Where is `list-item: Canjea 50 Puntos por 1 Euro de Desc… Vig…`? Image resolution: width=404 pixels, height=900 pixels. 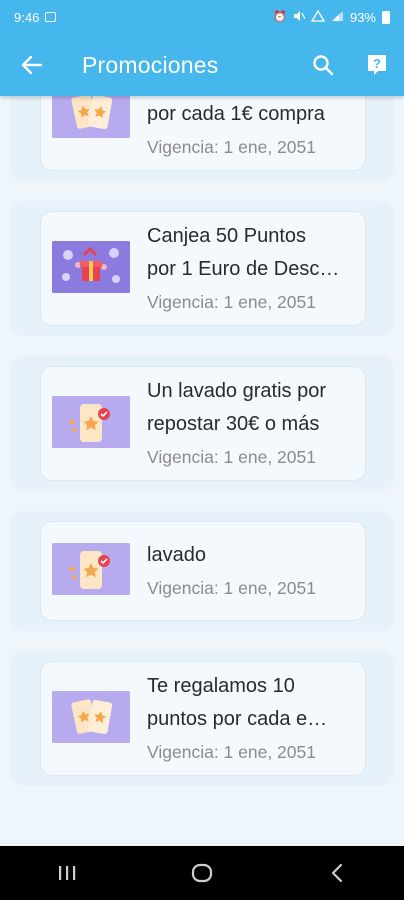
list-item: Canjea 50 Puntos por 1 Euro de Desc… Vig… is located at coordinates (202, 268).